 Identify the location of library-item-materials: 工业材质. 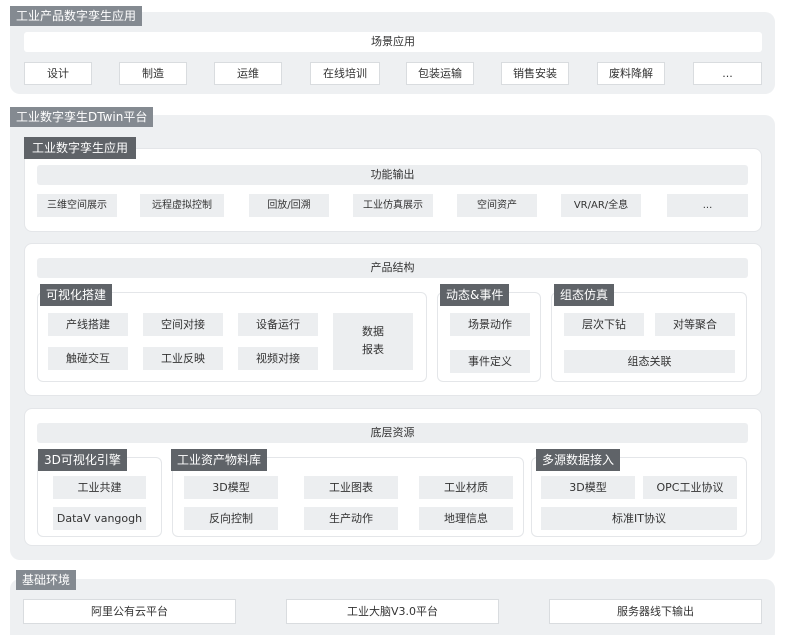
(466, 487).